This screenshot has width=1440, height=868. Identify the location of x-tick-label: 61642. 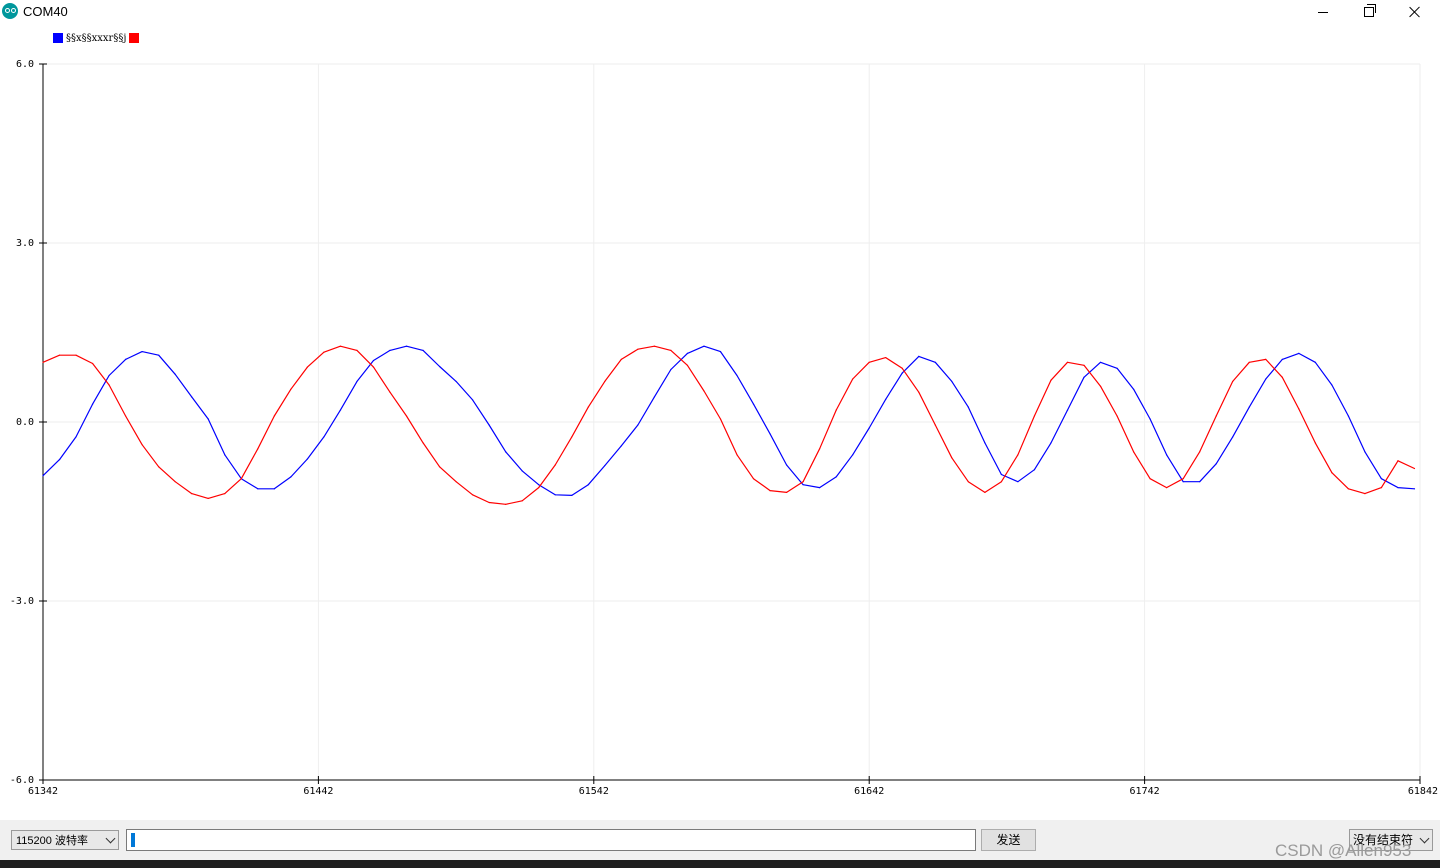
(869, 791).